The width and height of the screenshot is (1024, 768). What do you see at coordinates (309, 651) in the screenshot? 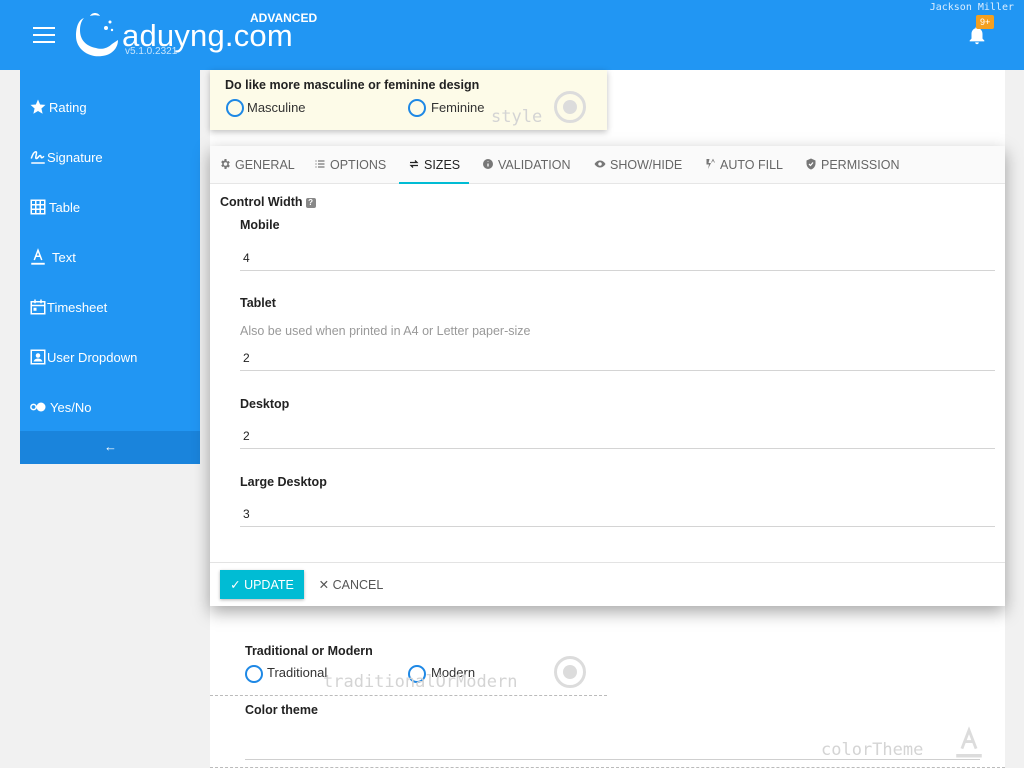
I see `question-title: Traditional or Modern` at bounding box center [309, 651].